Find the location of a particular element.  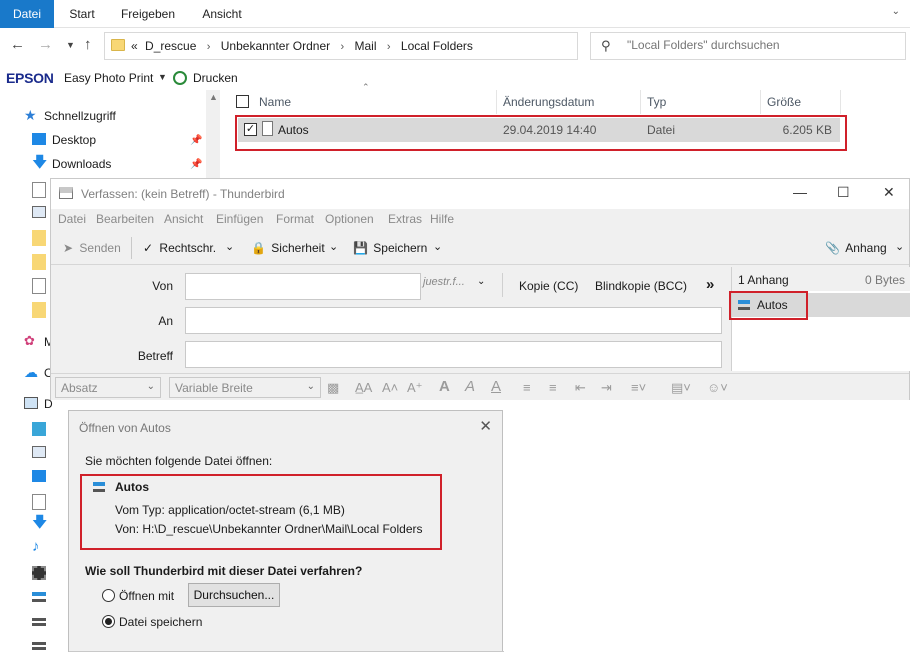

print-button: Drucken is located at coordinates (215, 78).